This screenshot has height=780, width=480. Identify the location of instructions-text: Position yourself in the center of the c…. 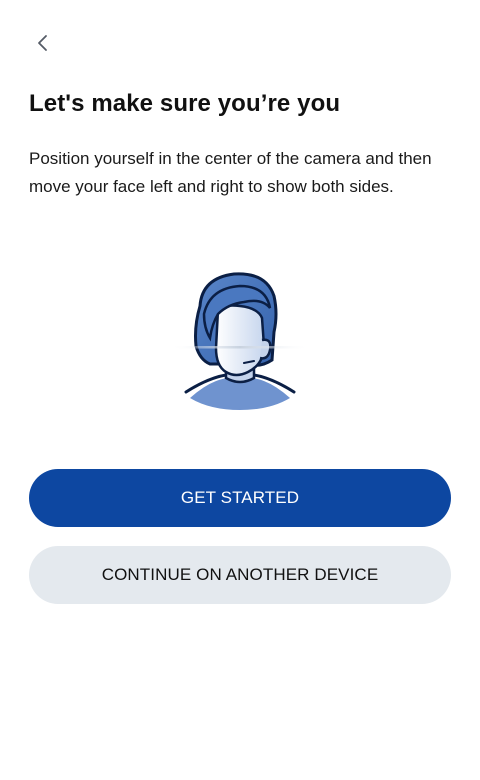
(230, 172).